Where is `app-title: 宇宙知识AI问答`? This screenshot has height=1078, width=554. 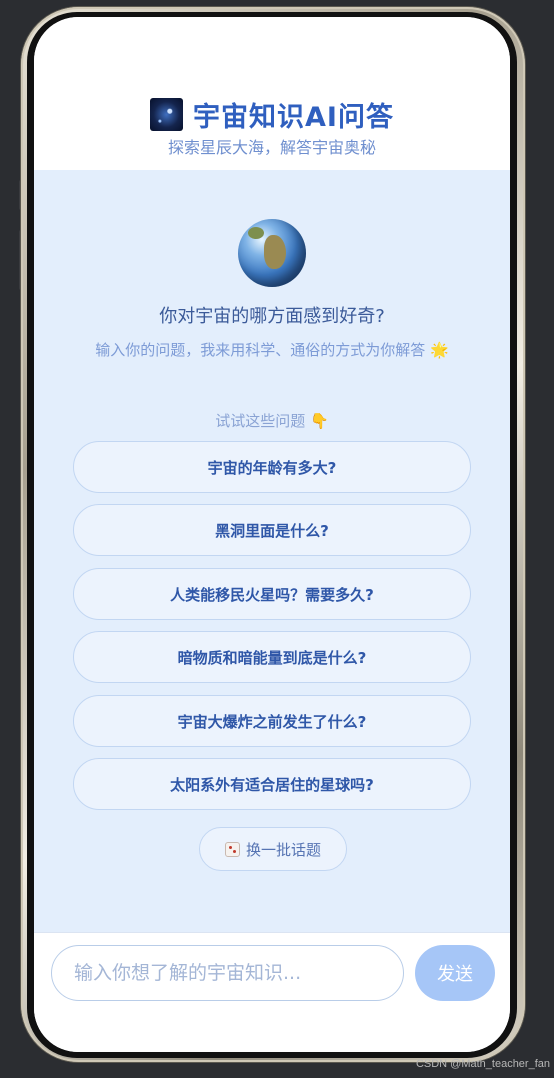
app-title: 宇宙知识AI问答 is located at coordinates (293, 117).